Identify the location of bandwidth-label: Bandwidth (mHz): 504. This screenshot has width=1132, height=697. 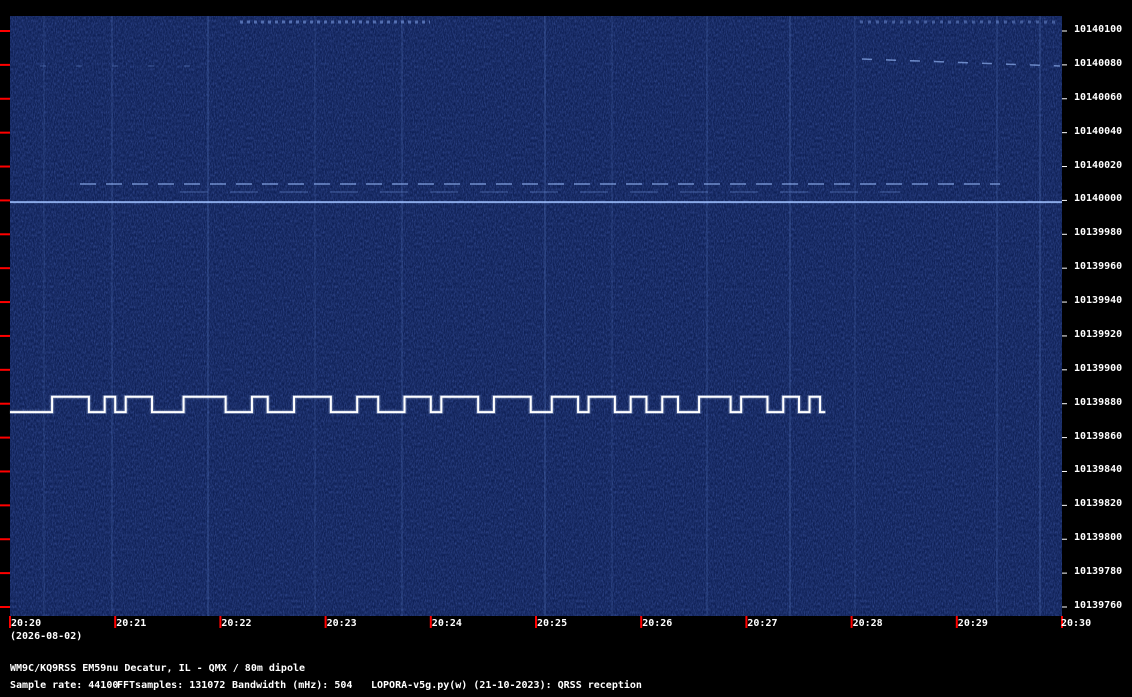
(292, 685).